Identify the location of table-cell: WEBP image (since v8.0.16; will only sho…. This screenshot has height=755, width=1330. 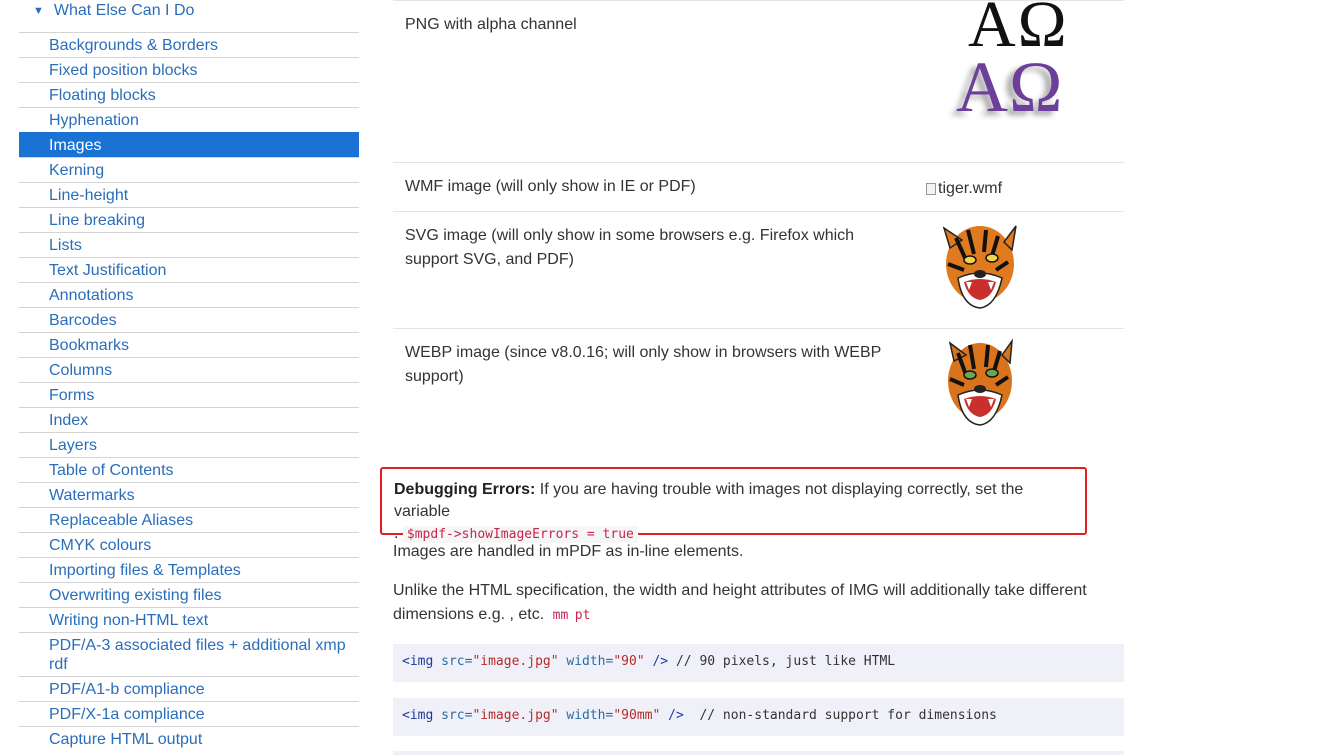
(655, 388).